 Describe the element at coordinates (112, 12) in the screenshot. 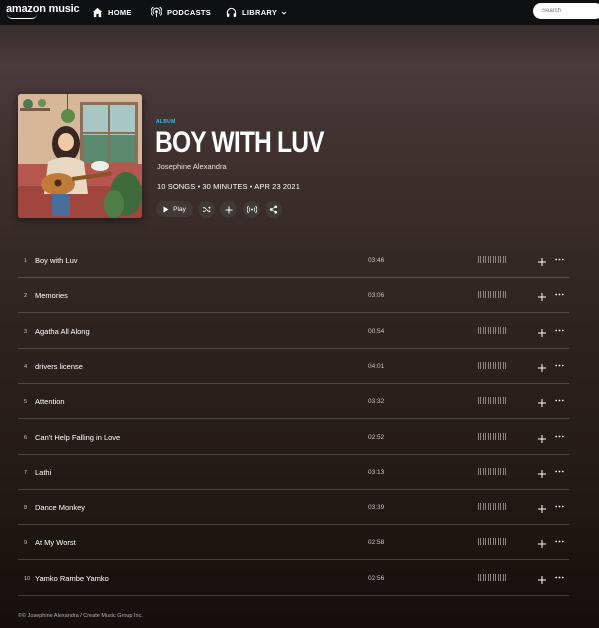

I see `nav-home: HOME` at that location.